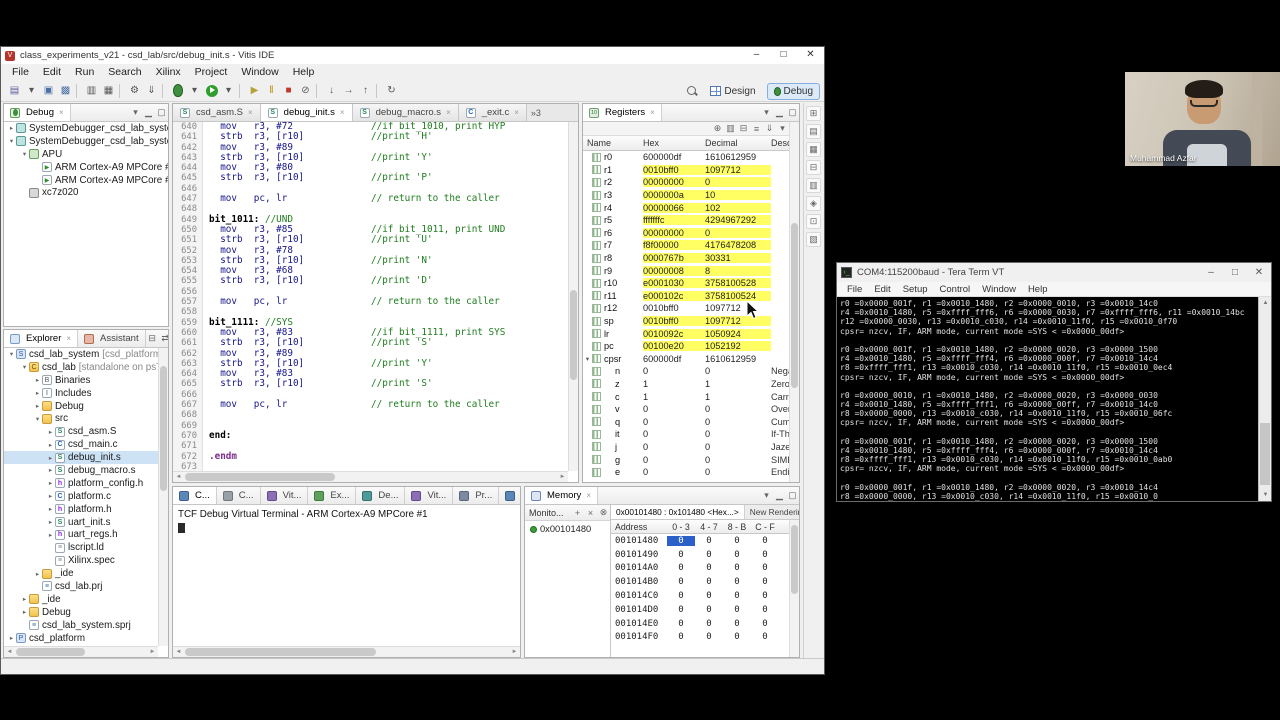  What do you see at coordinates (370, 178) in the screenshot?
I see `code-line: 645 strb r3, [r10] //print 'P'` at bounding box center [370, 178].